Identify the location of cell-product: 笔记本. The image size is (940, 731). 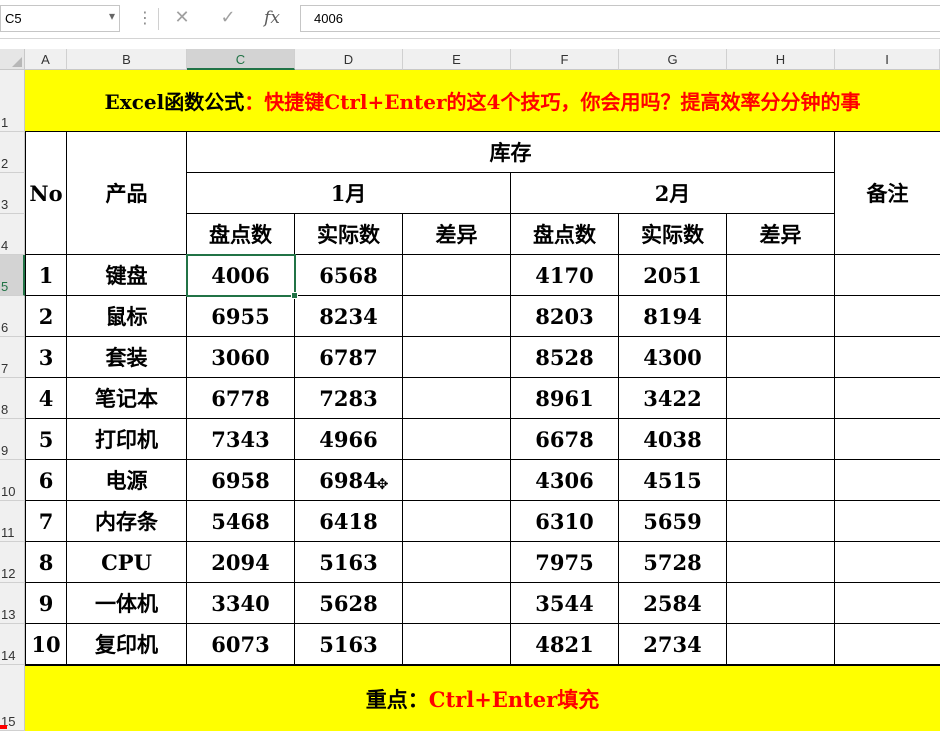
(127, 398).